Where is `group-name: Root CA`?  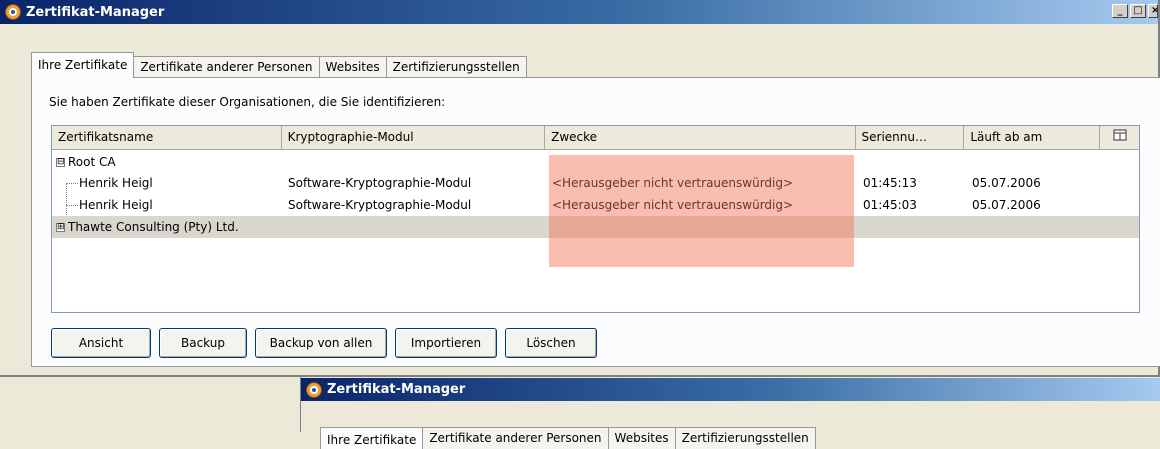
group-name: Root CA is located at coordinates (92, 162).